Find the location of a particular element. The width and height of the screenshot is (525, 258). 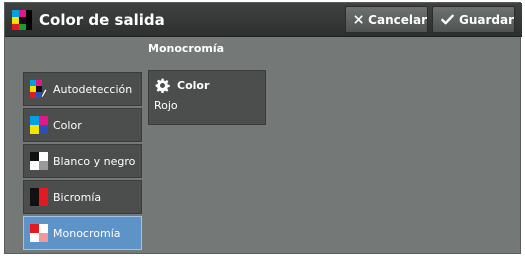

color-setting-value: Rojo is located at coordinates (166, 105).